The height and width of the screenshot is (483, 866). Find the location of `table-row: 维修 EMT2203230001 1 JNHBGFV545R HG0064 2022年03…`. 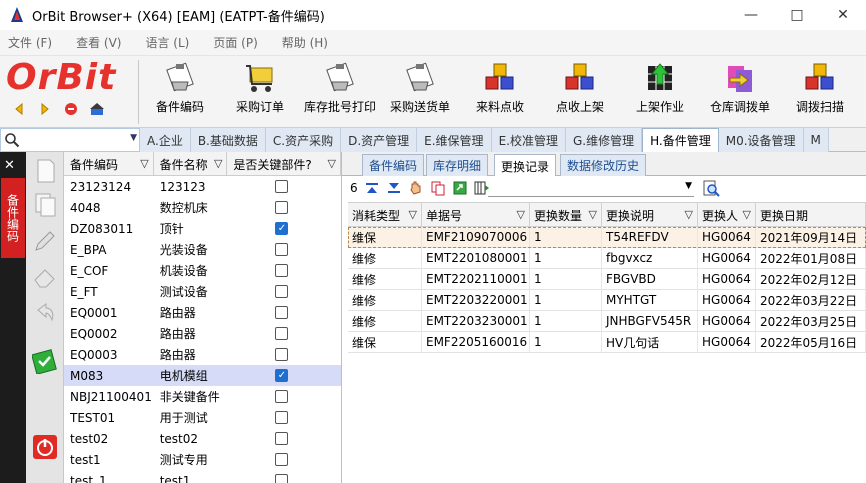

table-row: 维修 EMT2203230001 1 JNHBGFV545R HG0064 2022年03… is located at coordinates (607, 321).